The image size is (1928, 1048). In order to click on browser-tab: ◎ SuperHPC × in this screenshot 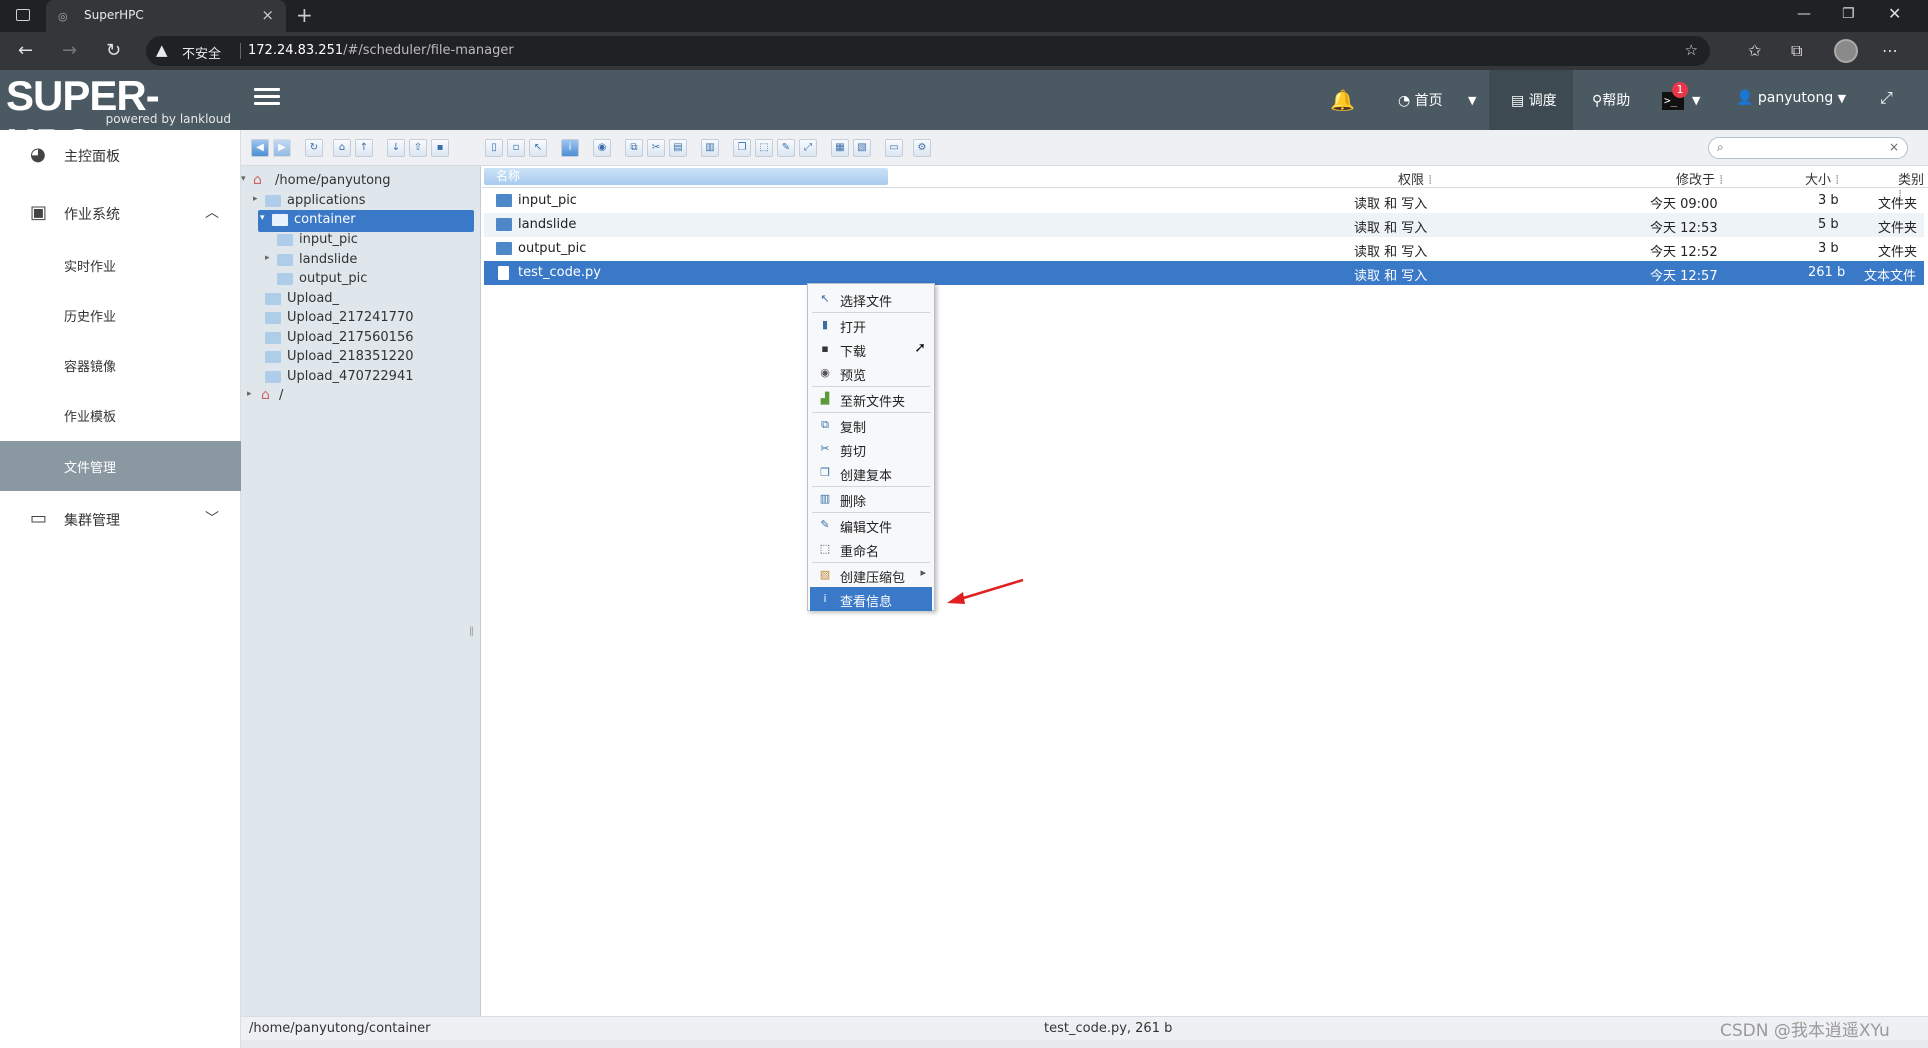, I will do `click(166, 16)`.